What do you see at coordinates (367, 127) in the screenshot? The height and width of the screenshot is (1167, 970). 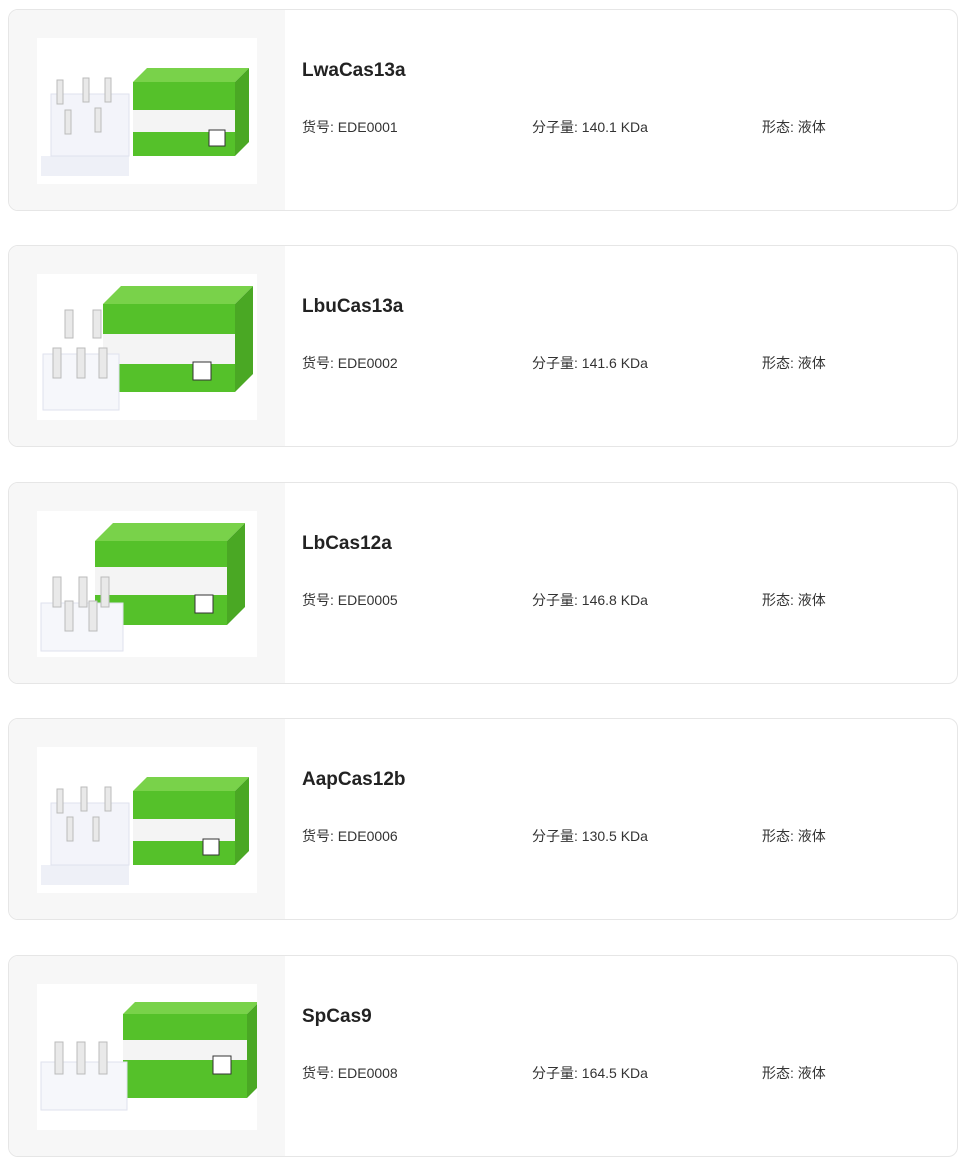 I see `catalog-value: EDE0001` at bounding box center [367, 127].